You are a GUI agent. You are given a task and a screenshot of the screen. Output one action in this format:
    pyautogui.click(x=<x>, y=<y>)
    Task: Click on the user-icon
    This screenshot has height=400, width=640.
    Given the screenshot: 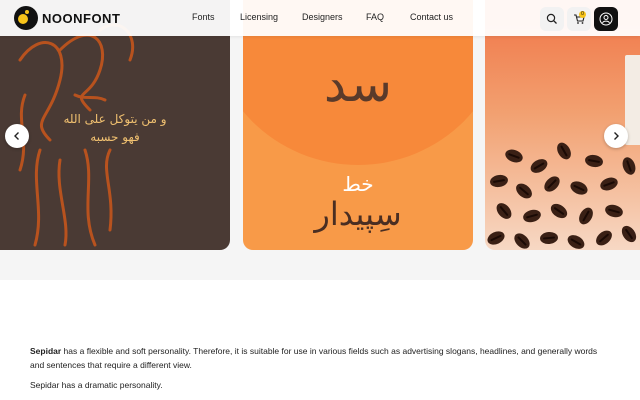 What is the action you would take?
    pyautogui.click(x=606, y=19)
    